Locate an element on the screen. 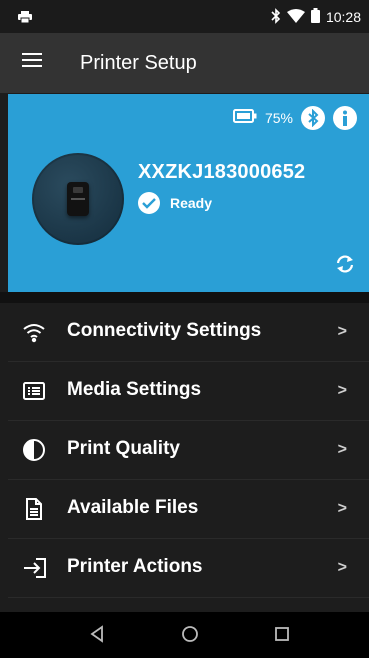 The width and height of the screenshot is (369, 658). battery-percentage: 75% is located at coordinates (278, 118).